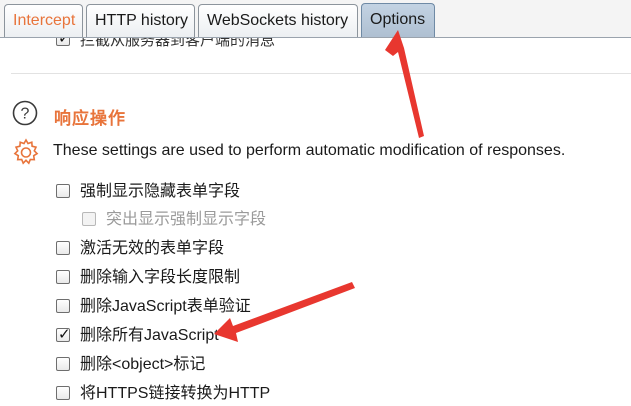  Describe the element at coordinates (175, 393) in the screenshot. I see `option-label: 将HTTPS链接转换为HTTP` at that location.